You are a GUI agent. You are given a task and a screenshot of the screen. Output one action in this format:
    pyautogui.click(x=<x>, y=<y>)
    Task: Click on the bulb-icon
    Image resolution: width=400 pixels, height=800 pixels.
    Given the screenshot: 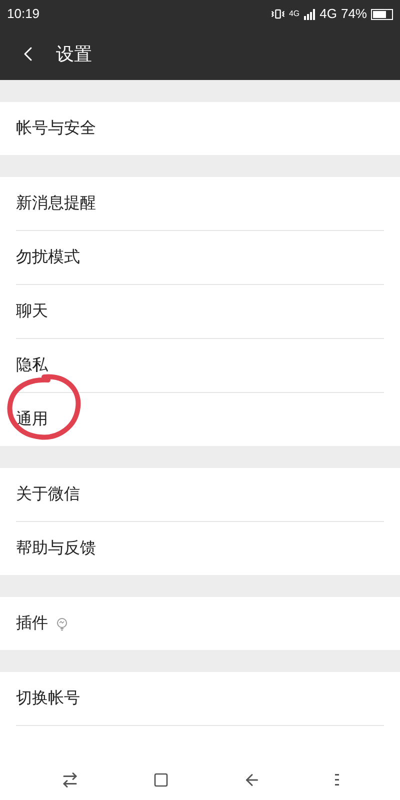 What is the action you would take?
    pyautogui.click(x=62, y=623)
    